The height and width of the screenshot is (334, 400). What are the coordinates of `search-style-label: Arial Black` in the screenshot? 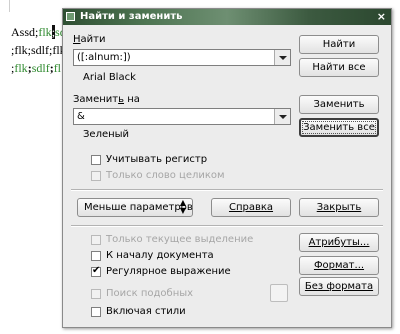 It's located at (109, 77).